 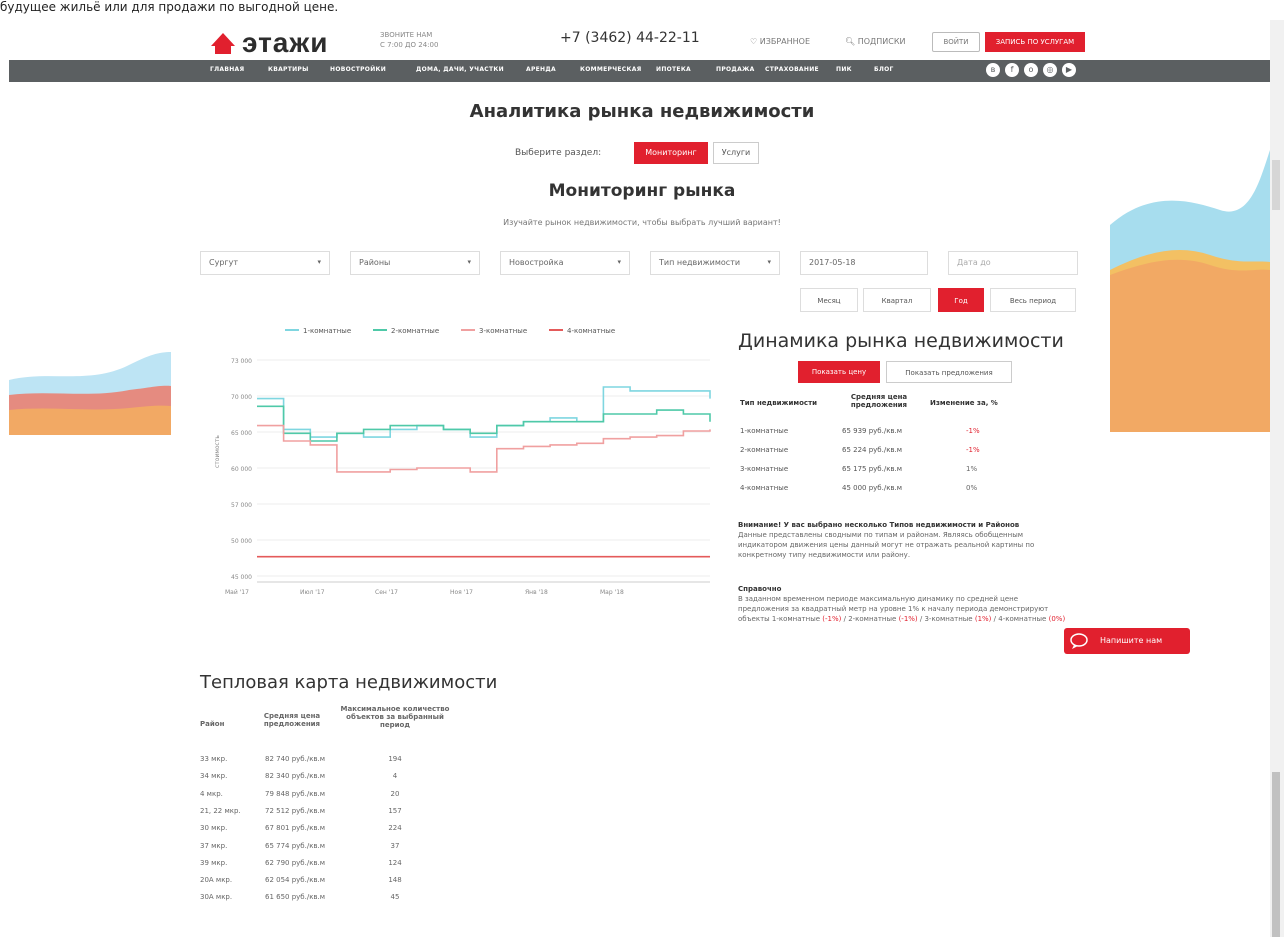 What do you see at coordinates (214, 759) in the screenshot?
I see `heat-row-district: 33 мкр.` at bounding box center [214, 759].